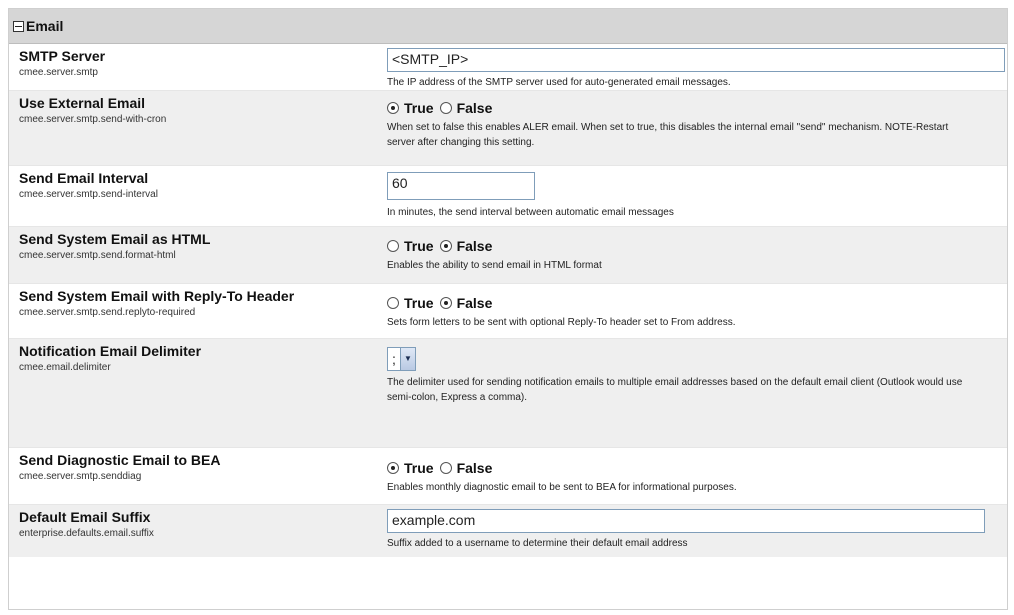 The image size is (1014, 615). Describe the element at coordinates (58, 72) in the screenshot. I see `setting-key: cmee.server.smtp` at that location.